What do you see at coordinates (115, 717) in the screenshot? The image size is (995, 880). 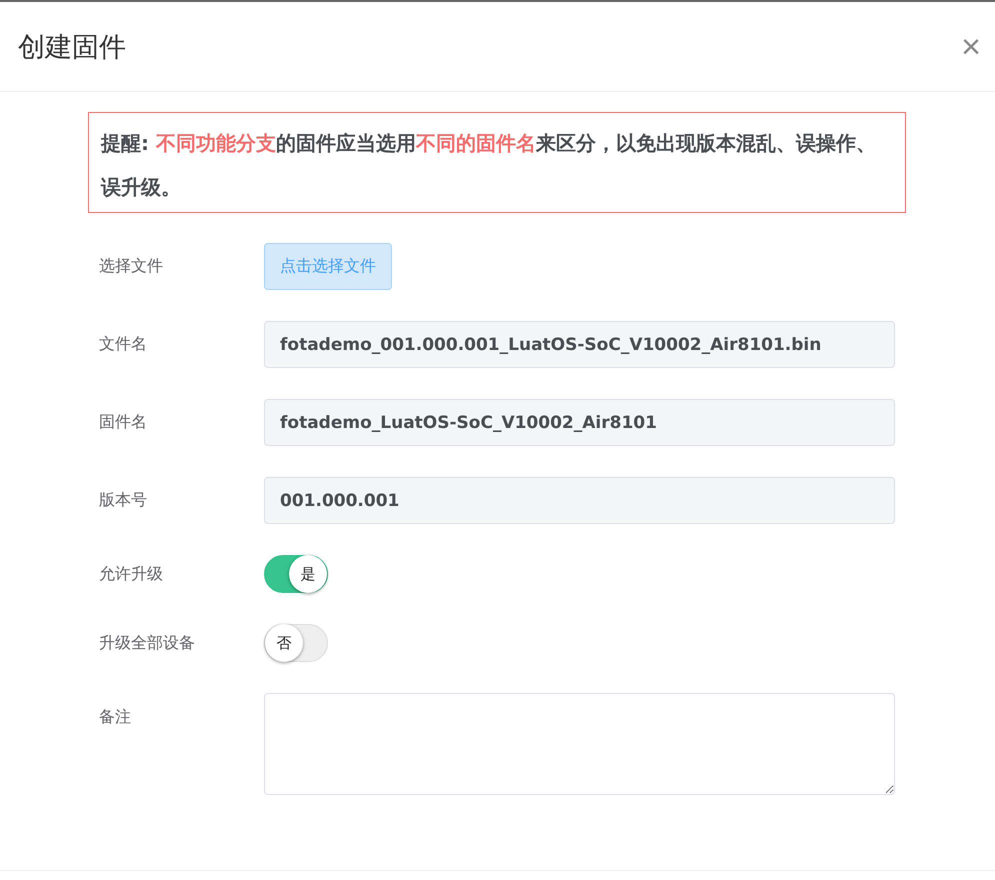 I see `field-label: 备注` at bounding box center [115, 717].